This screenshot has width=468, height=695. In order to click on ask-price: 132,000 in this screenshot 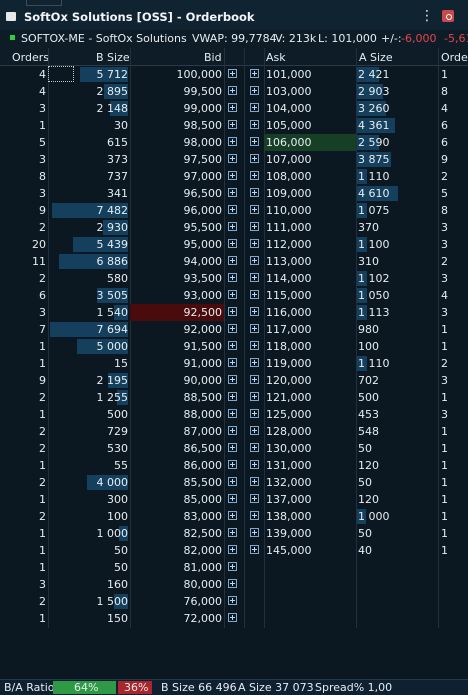, I will do `click(311, 482)`.